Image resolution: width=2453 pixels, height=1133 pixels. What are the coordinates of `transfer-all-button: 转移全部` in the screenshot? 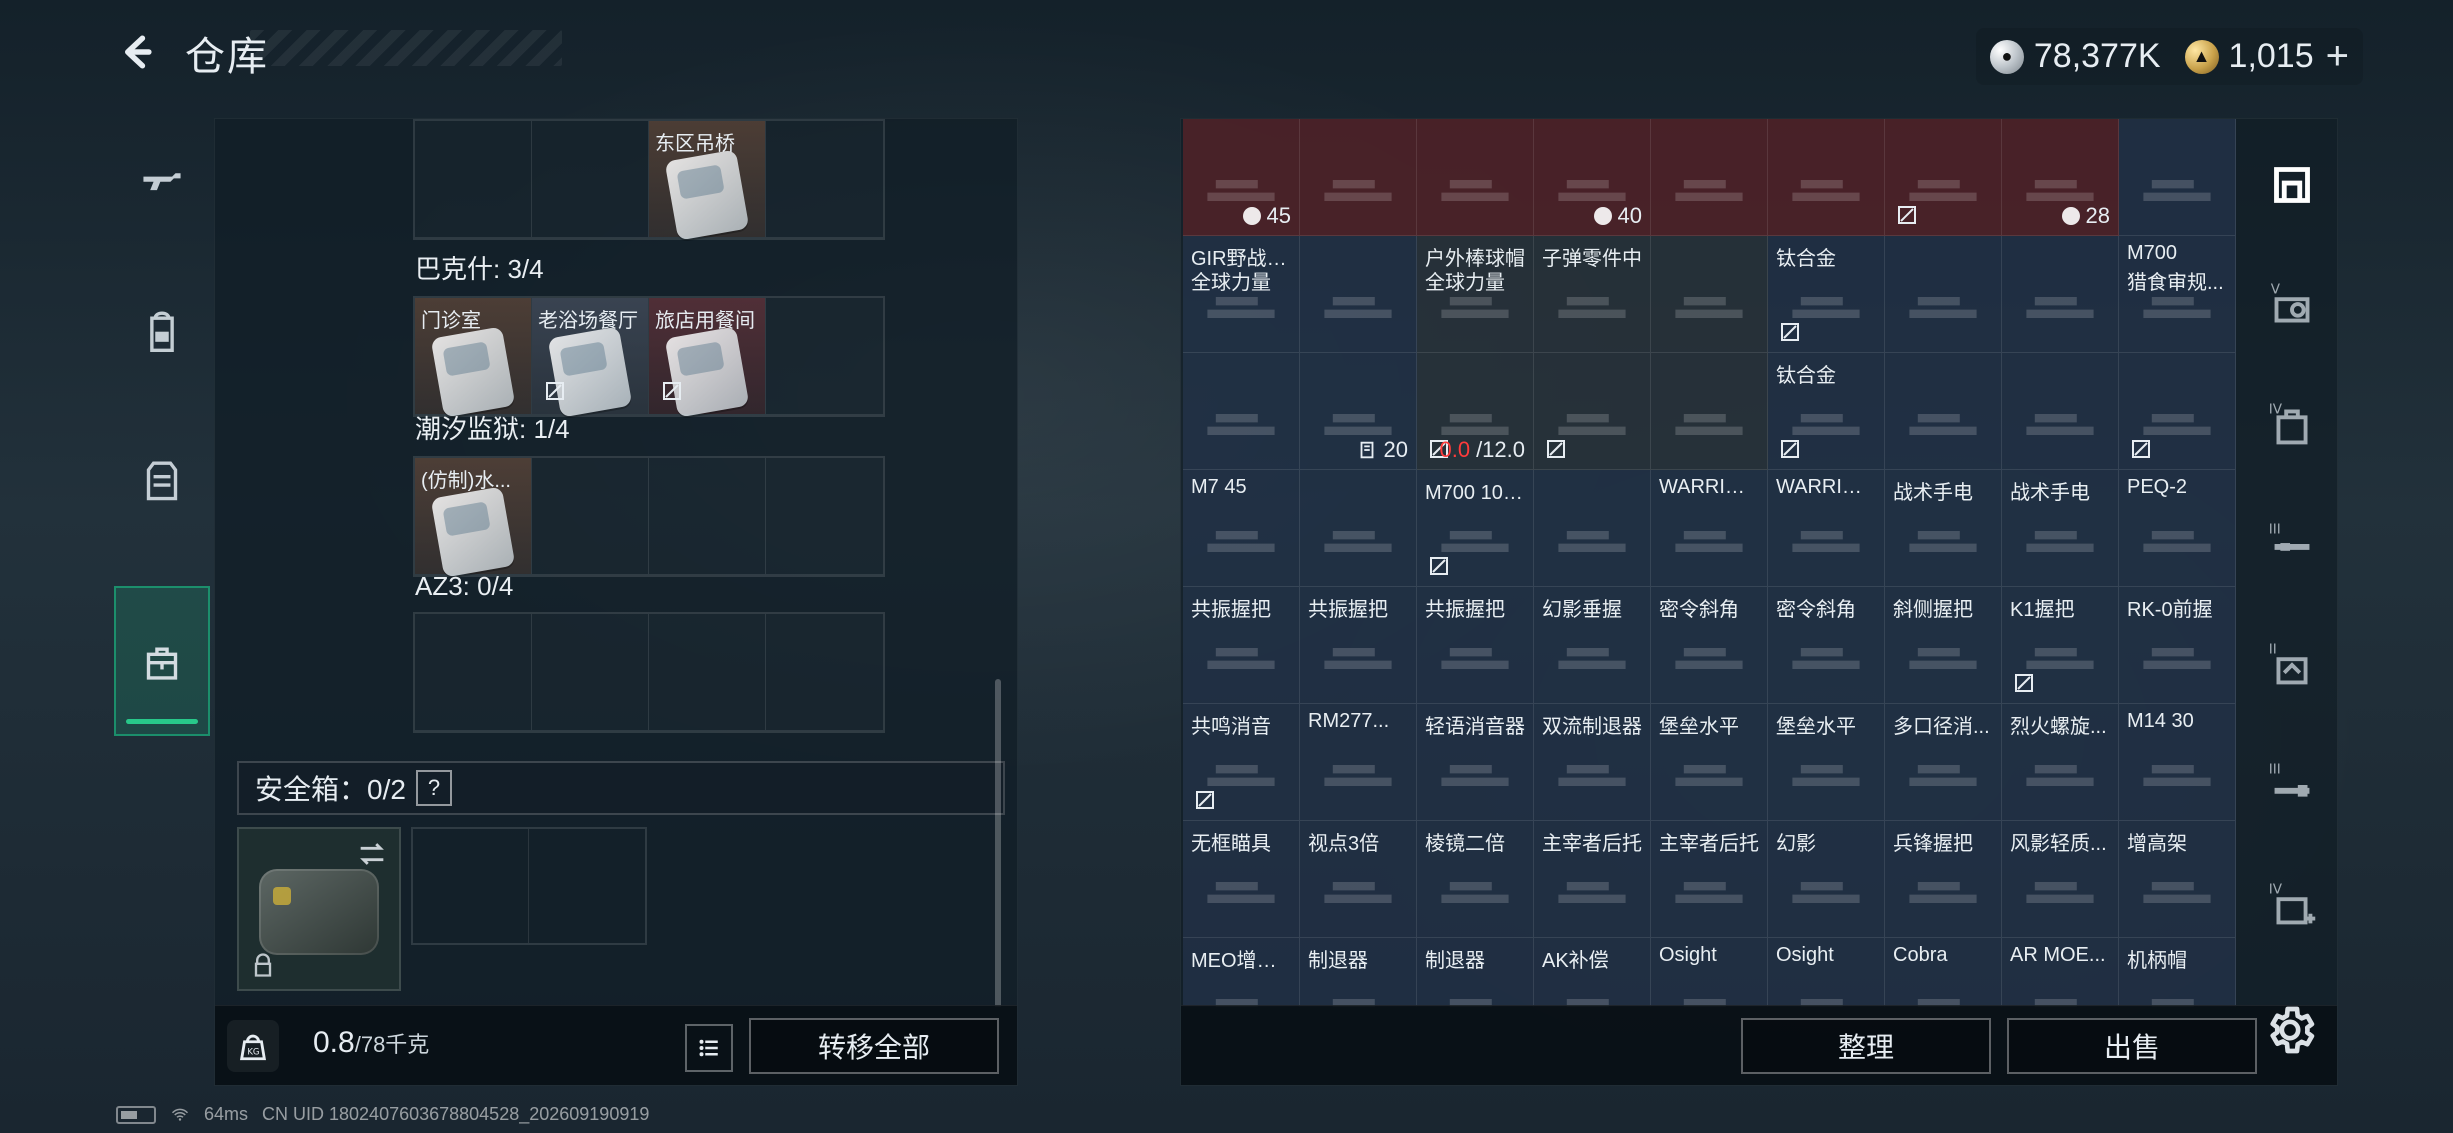 It's located at (874, 1046).